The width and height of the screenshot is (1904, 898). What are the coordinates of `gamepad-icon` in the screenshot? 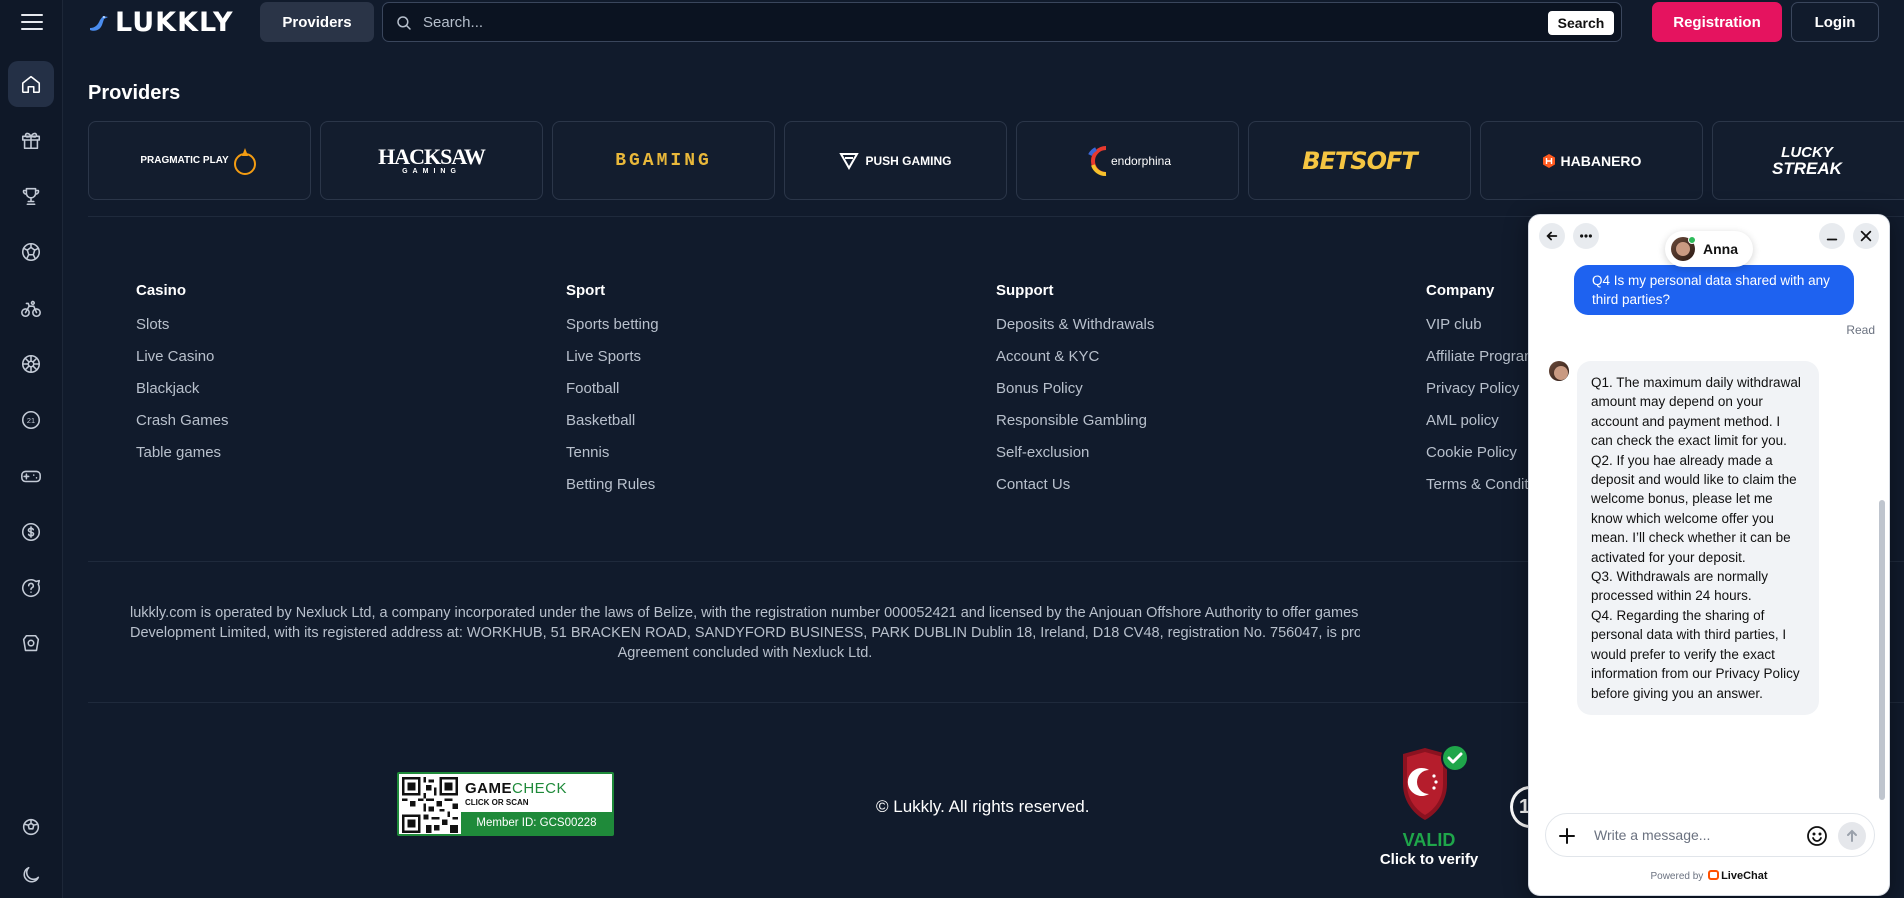 It's located at (31, 476).